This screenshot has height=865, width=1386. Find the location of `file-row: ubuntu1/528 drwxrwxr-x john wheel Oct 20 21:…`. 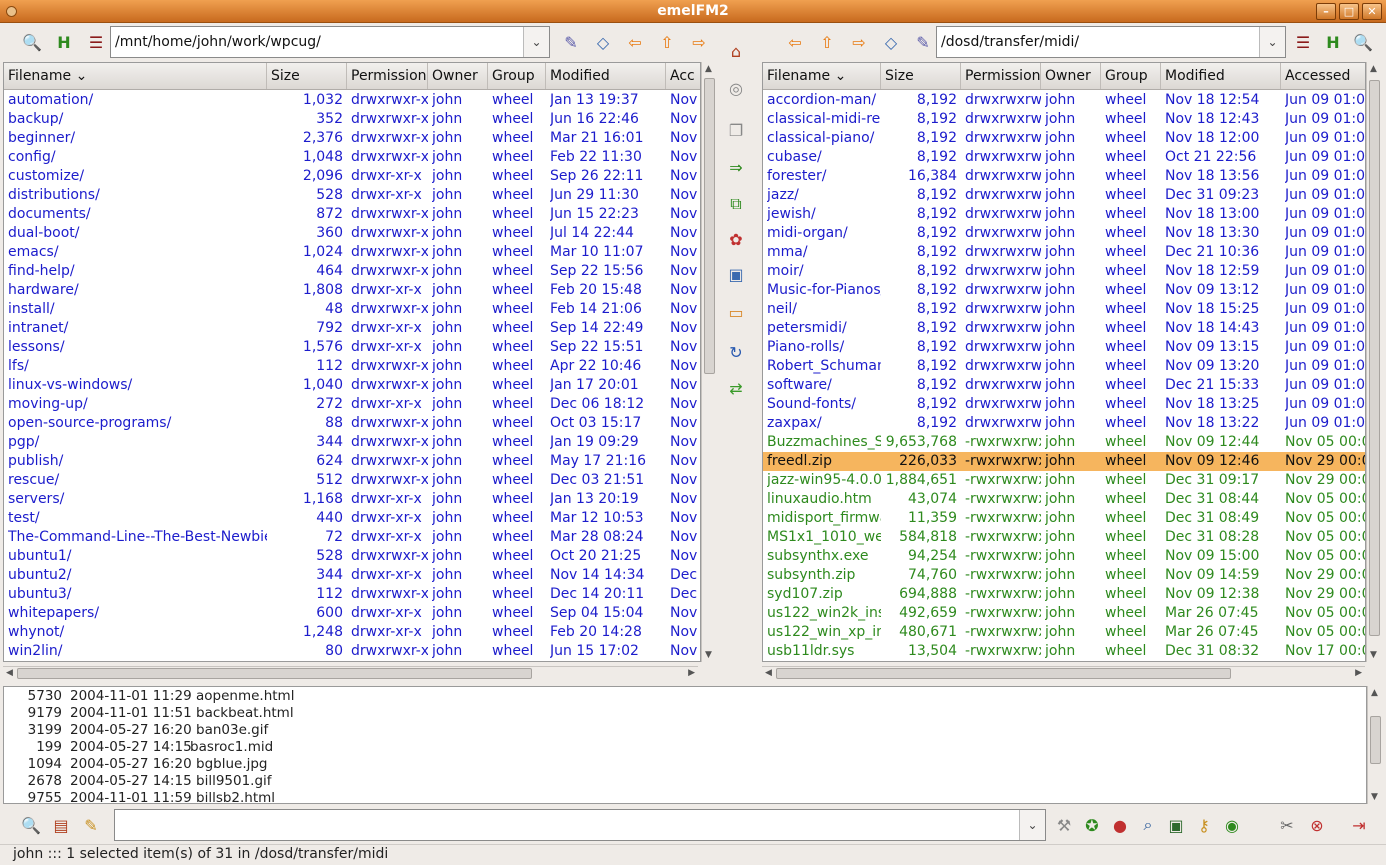

file-row: ubuntu1/528 drwxrwxr-x john wheel Oct 20 21:… is located at coordinates (352, 556).